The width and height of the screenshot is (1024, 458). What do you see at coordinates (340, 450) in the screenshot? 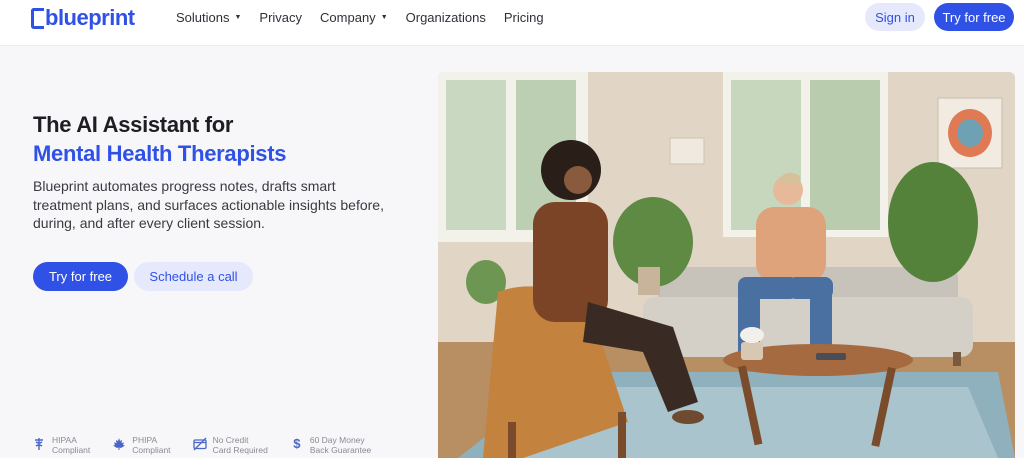
I see `badge-line2: Back Guarantee` at bounding box center [340, 450].